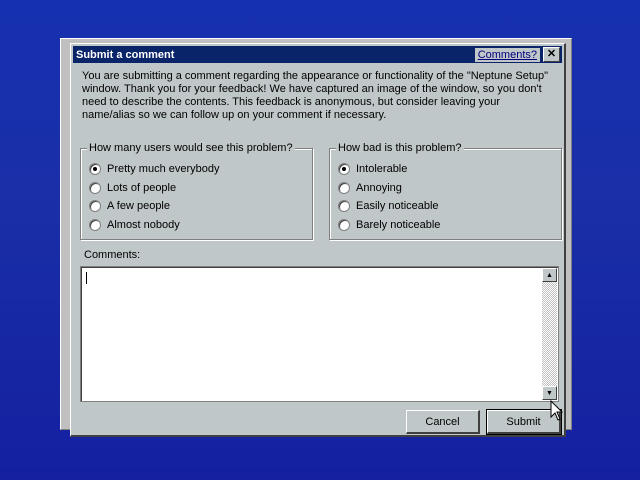 The width and height of the screenshot is (640, 480). I want to click on scroll-down-button: ▼, so click(549, 393).